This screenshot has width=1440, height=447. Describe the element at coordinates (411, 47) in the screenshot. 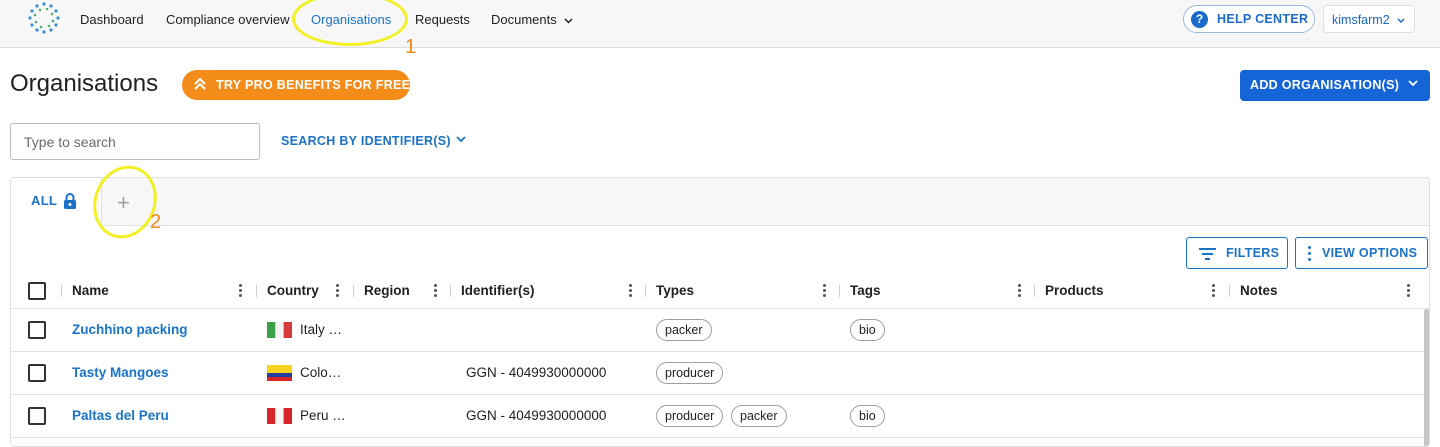

I see `annotation-number-1: 1` at that location.